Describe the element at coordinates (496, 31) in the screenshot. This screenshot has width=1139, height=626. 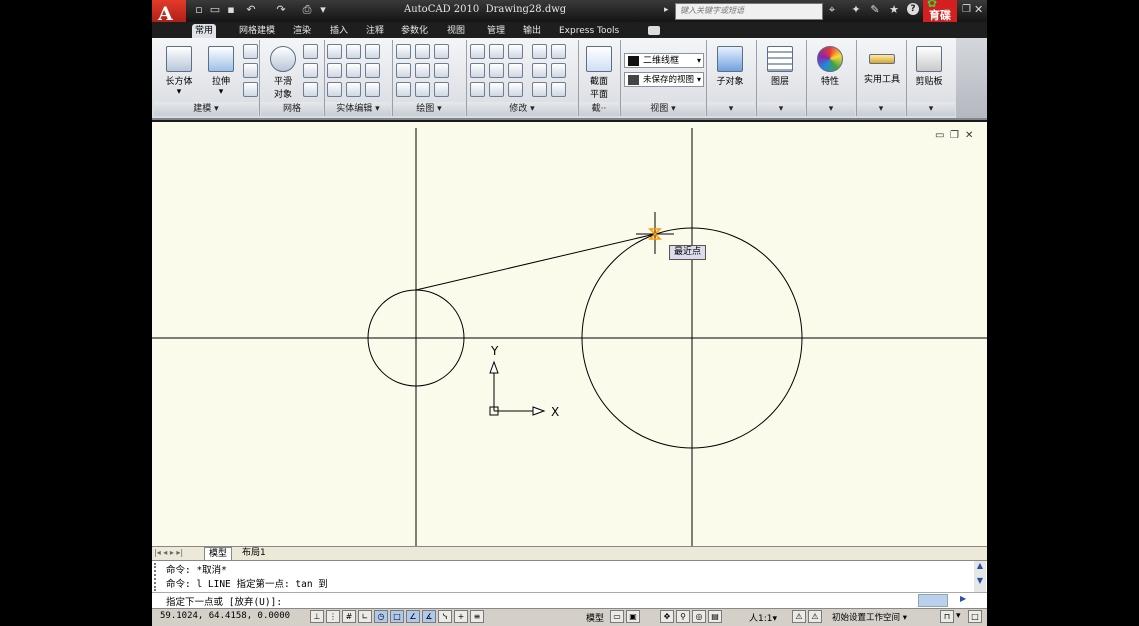
I see `tab-manage: 管理` at that location.